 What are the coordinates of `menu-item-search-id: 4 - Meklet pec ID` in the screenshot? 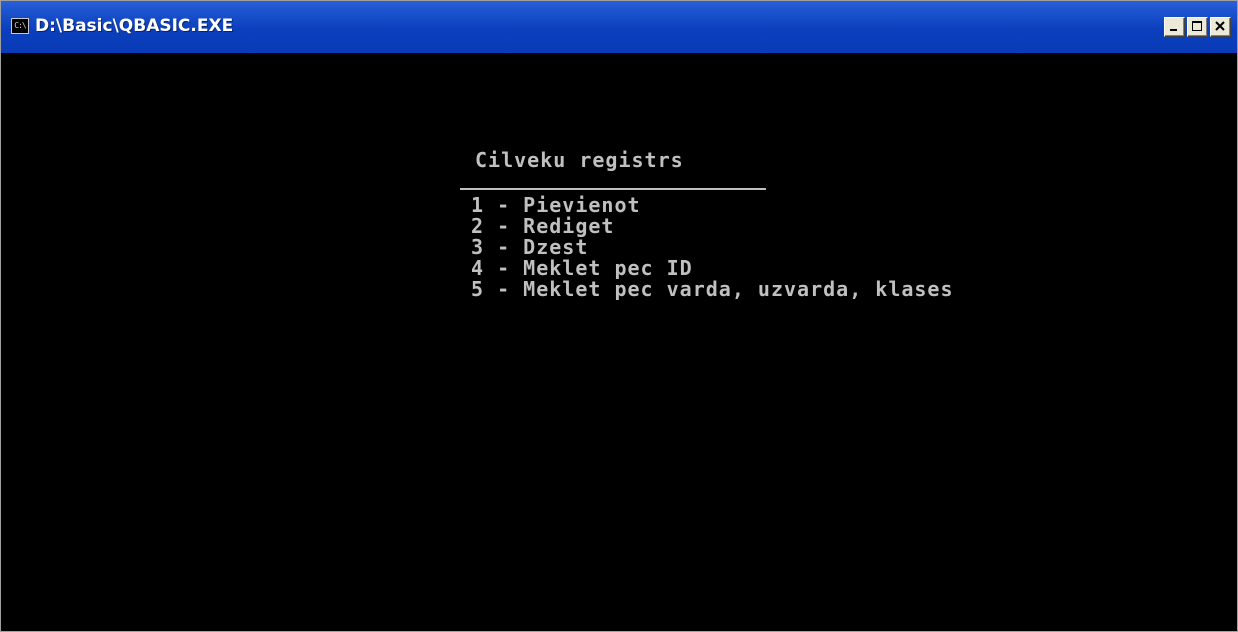 It's located at (582, 268).